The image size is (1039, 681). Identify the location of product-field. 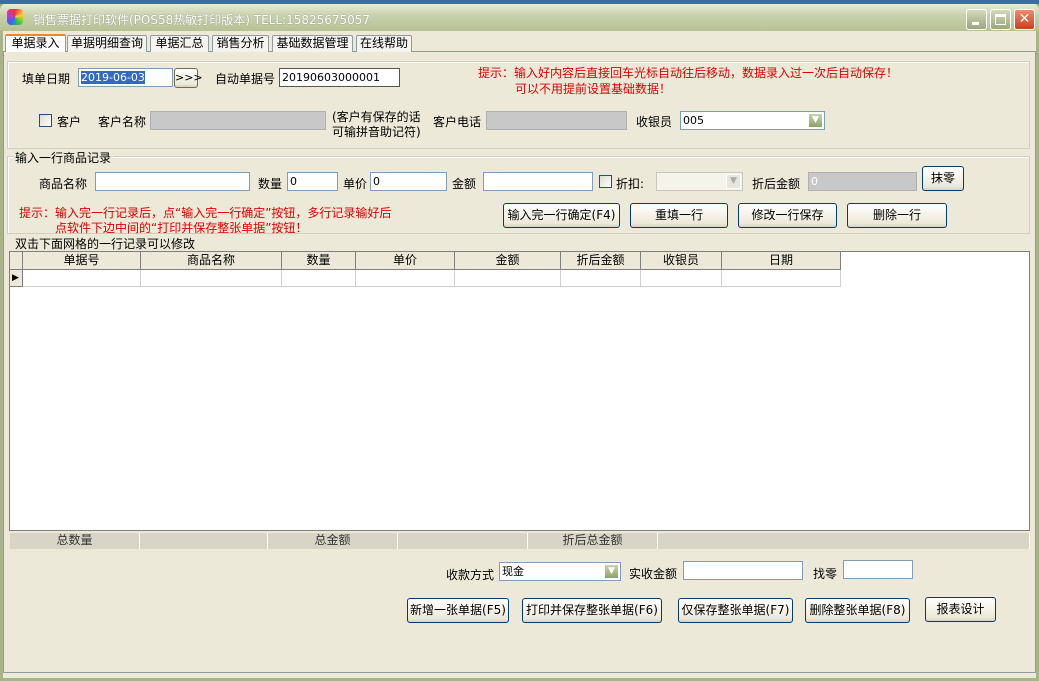
(172, 181).